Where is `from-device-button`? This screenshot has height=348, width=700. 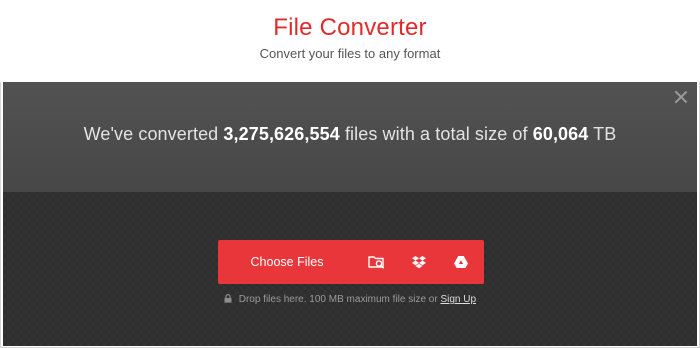
from-device-button is located at coordinates (377, 262).